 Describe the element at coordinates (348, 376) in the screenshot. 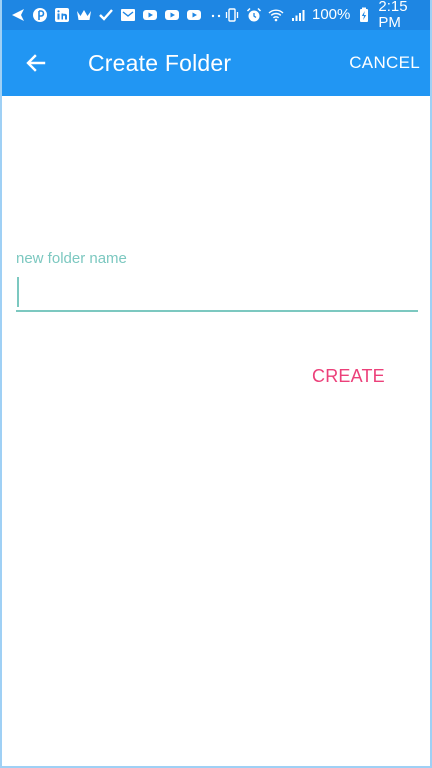

I see `create-button: CREATE` at that location.